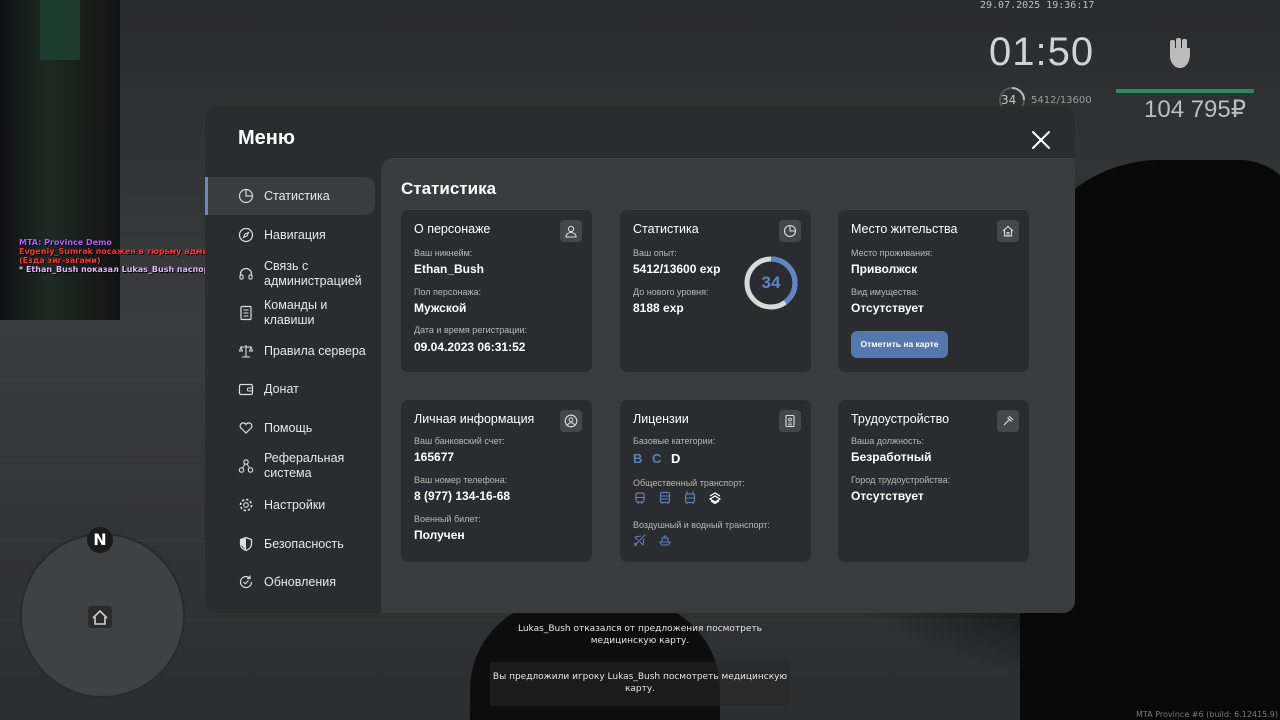 This screenshot has width=1280, height=720. Describe the element at coordinates (892, 253) in the screenshot. I see `residence-label: Место проживания:` at that location.